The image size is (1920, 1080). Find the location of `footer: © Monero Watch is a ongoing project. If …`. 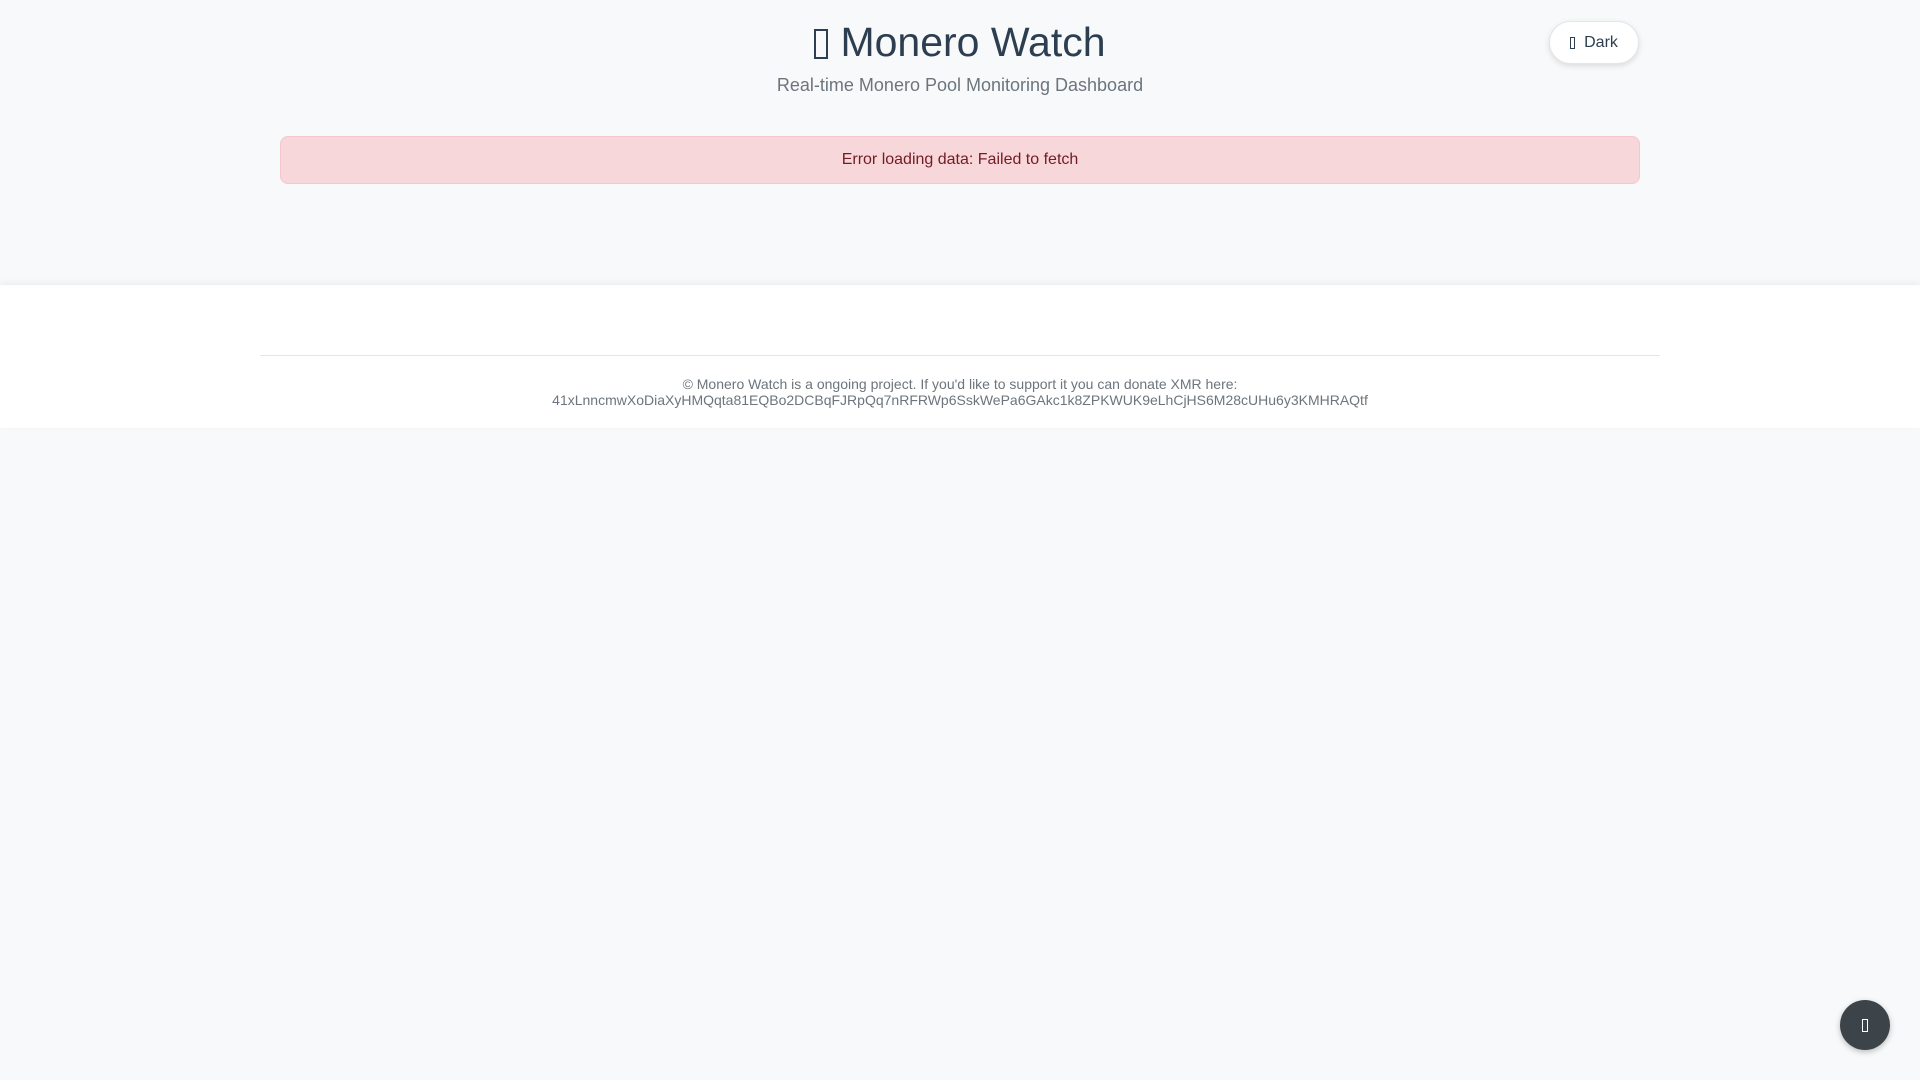

footer: © Monero Watch is a ongoing project. If … is located at coordinates (960, 356).